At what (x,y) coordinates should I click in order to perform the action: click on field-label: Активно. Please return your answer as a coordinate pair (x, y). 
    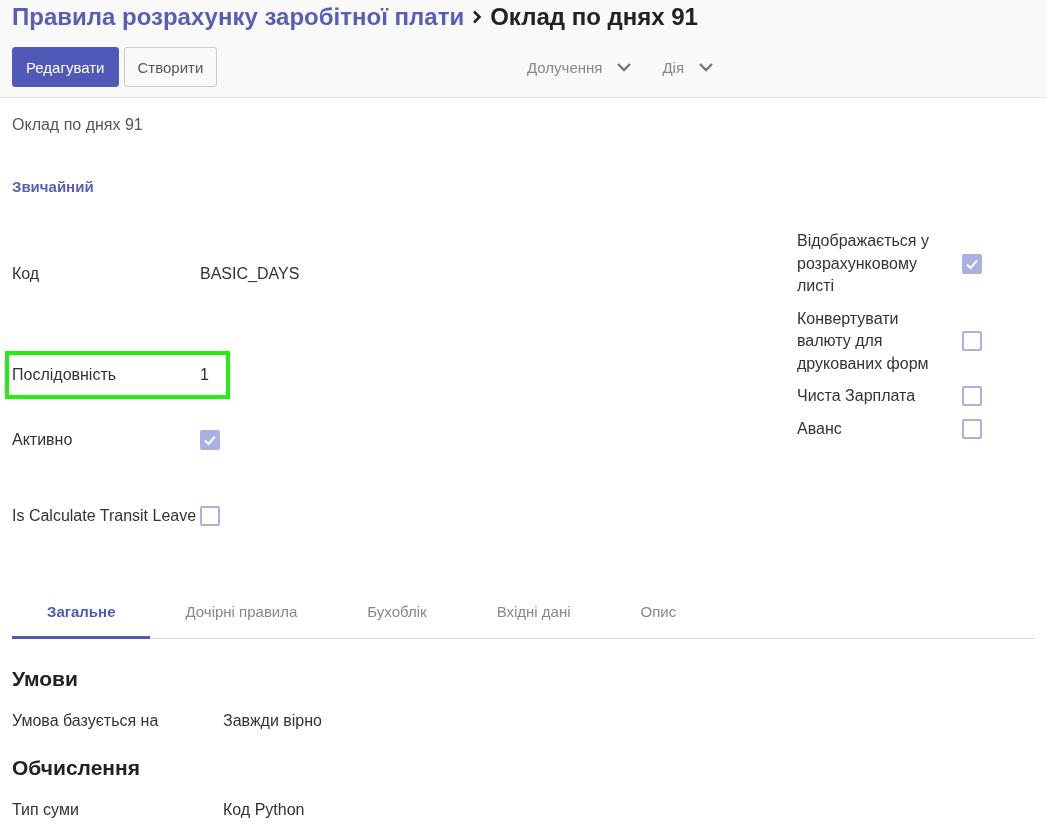
    Looking at the image, I should click on (43, 440).